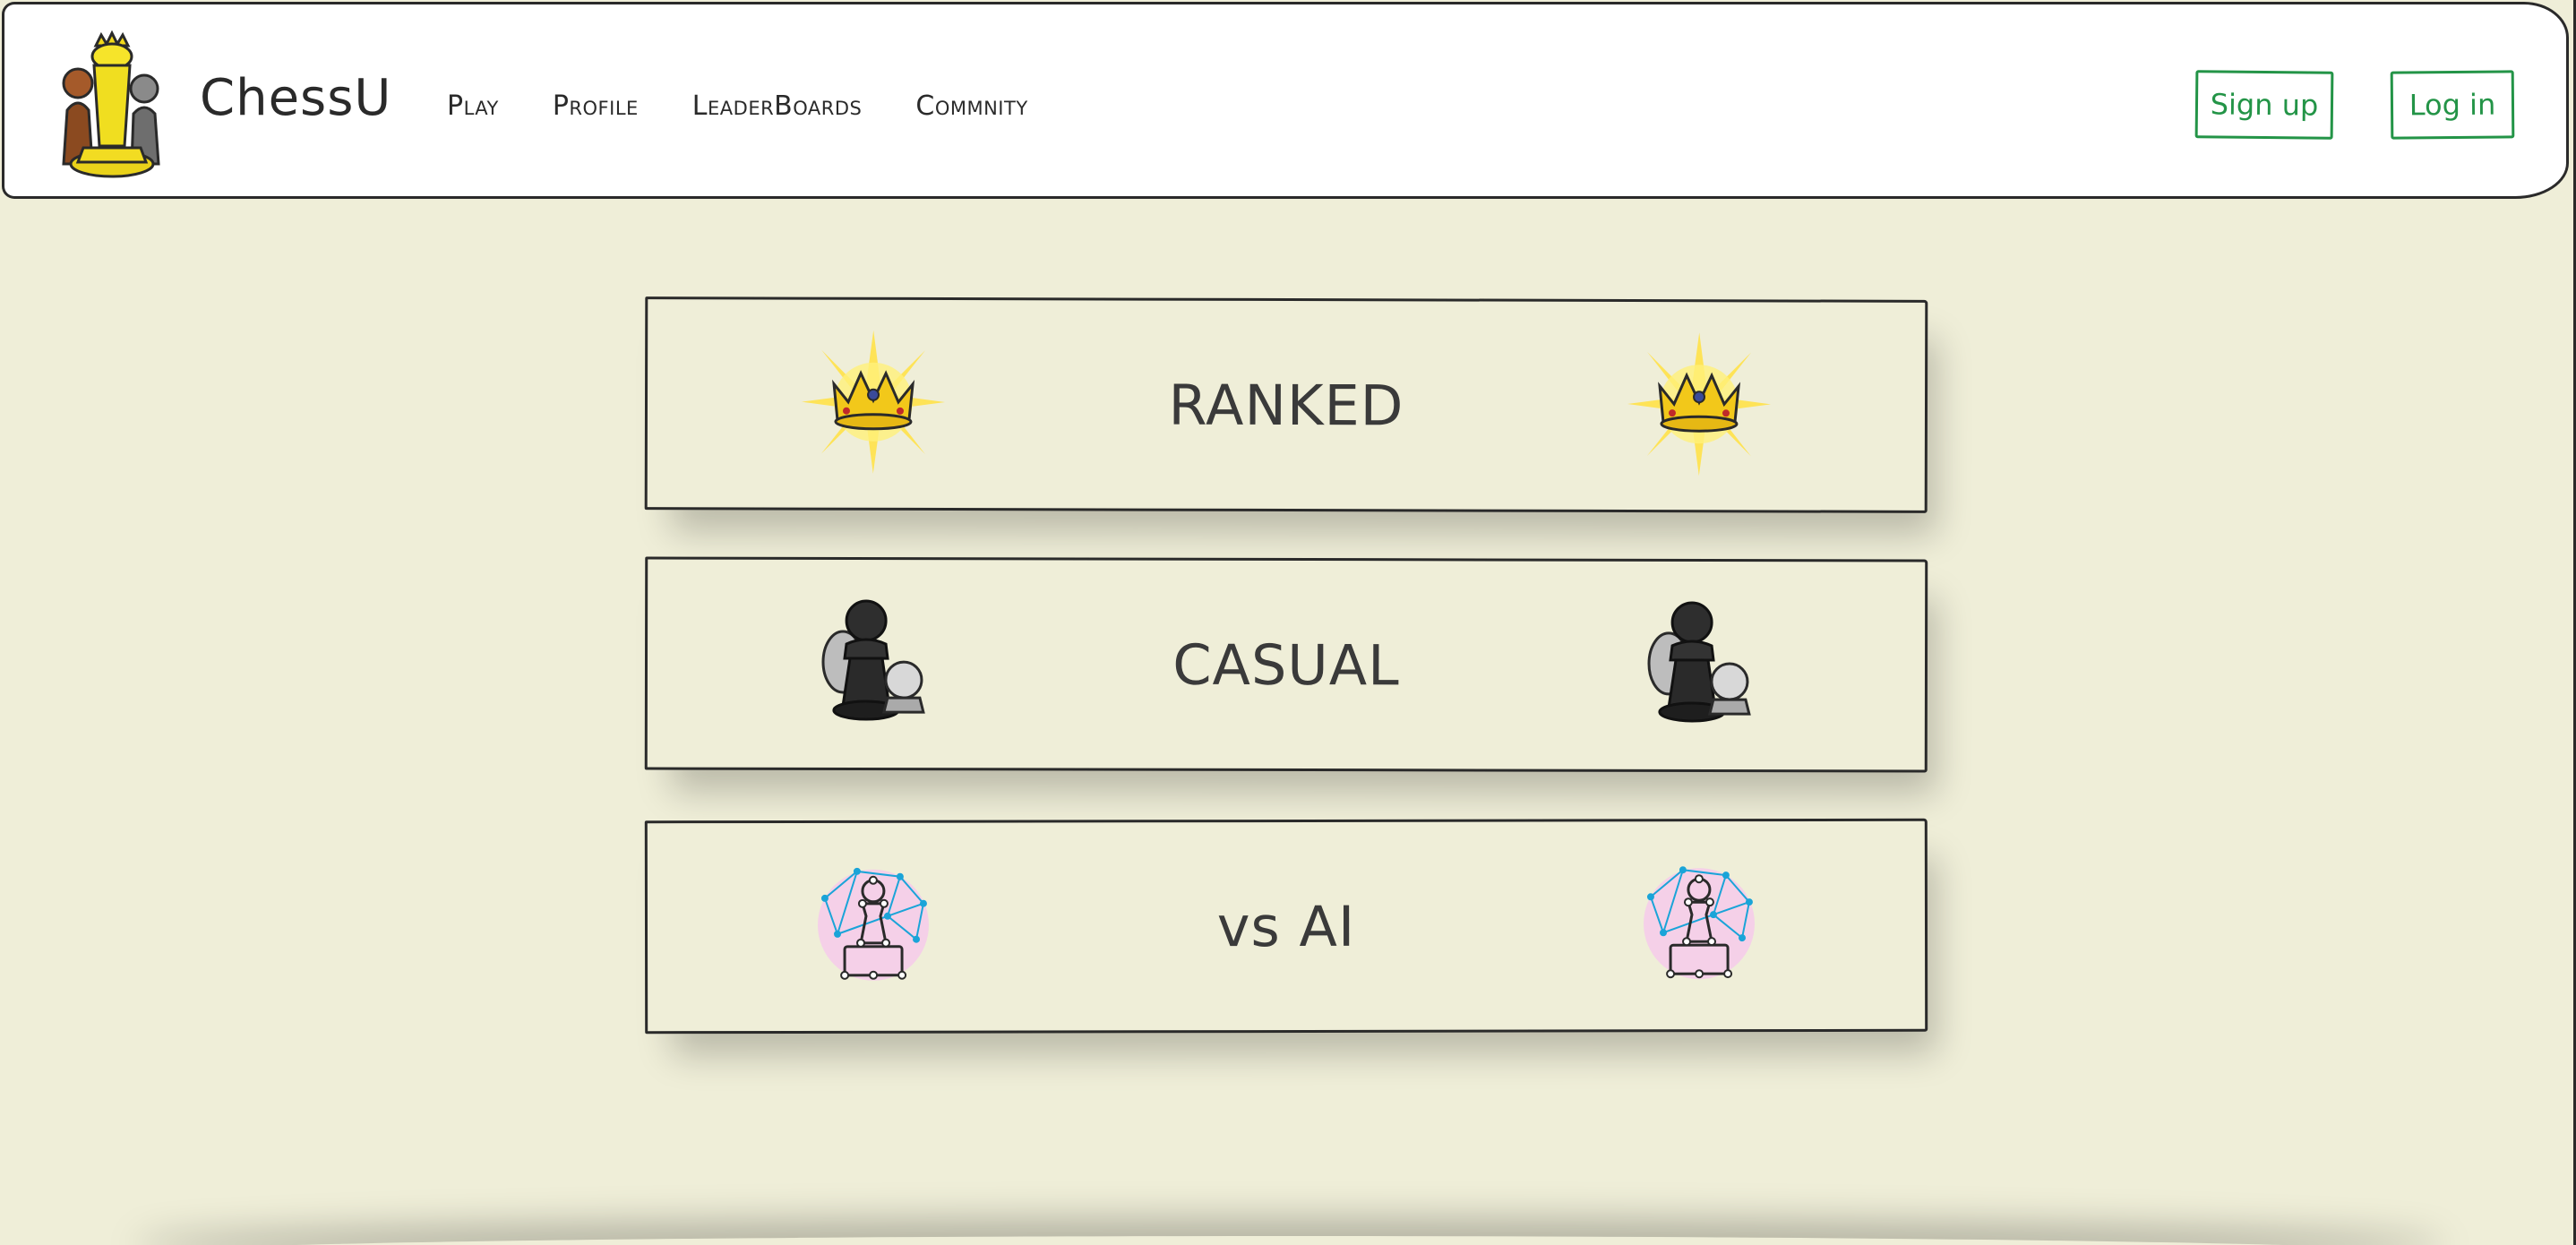  I want to click on chess-pieces-logo-icon, so click(110, 106).